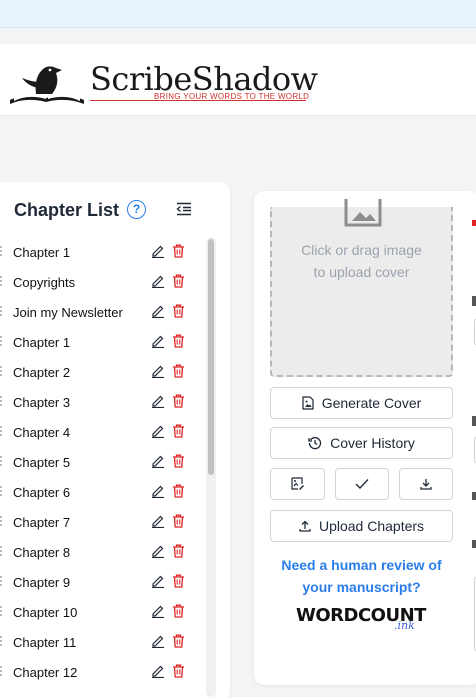 Image resolution: width=476 pixels, height=697 pixels. Describe the element at coordinates (102, 492) in the screenshot. I see `chapter-row: Chapter 6` at that location.